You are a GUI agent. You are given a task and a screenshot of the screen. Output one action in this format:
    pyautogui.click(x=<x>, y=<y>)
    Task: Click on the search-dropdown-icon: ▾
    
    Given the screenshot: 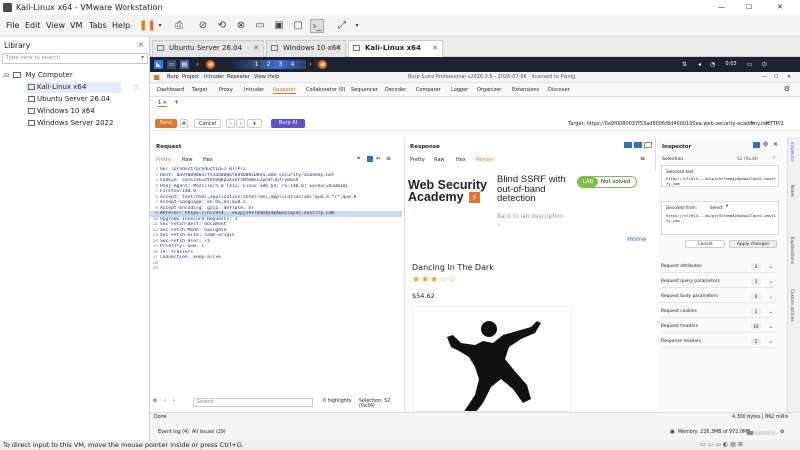 What is the action you would take?
    pyautogui.click(x=142, y=57)
    